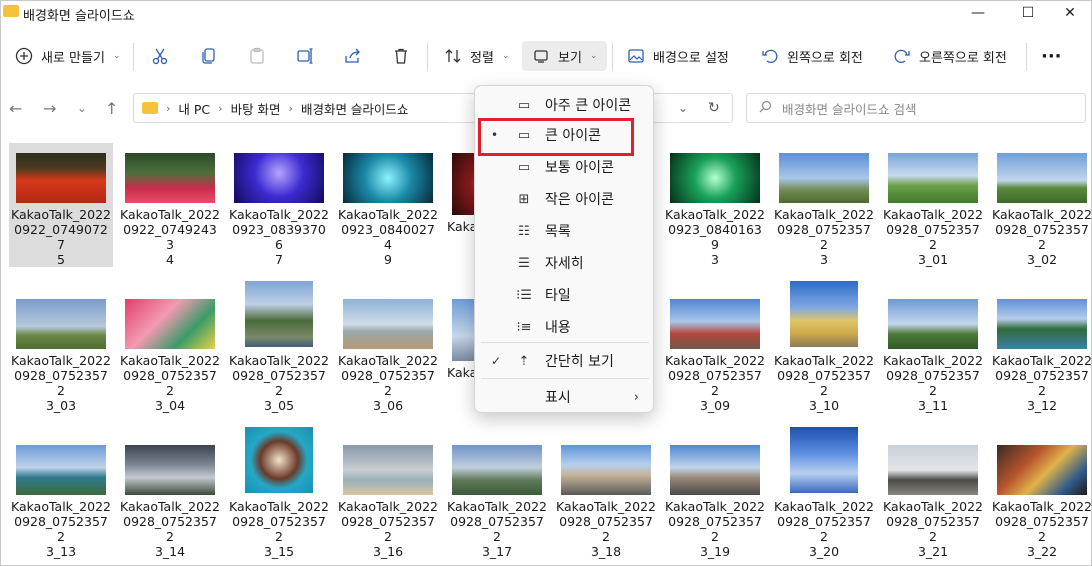 The image size is (1092, 566). I want to click on rename-icon, so click(305, 56).